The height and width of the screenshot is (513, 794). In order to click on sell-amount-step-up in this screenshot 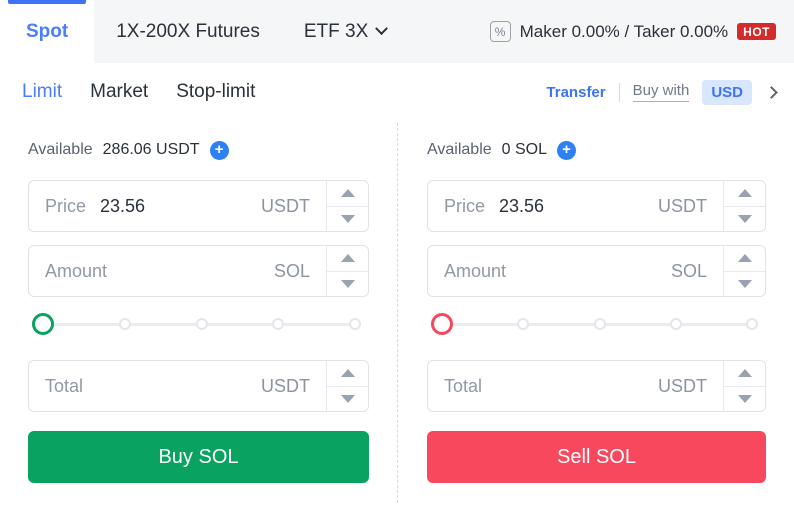, I will do `click(744, 258)`.